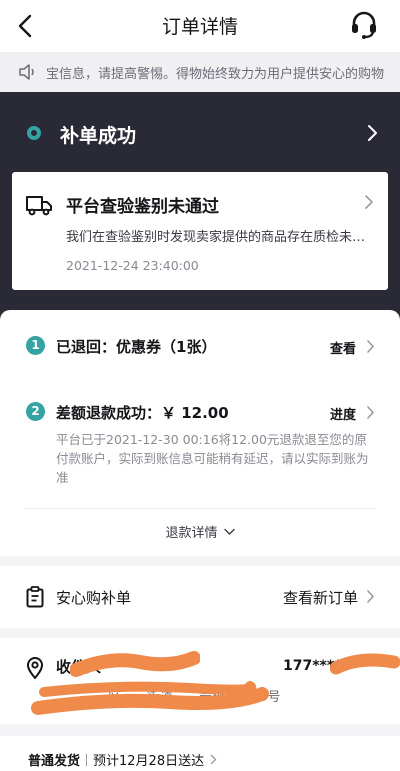  What do you see at coordinates (229, 531) in the screenshot?
I see `chevron-down-icon` at bounding box center [229, 531].